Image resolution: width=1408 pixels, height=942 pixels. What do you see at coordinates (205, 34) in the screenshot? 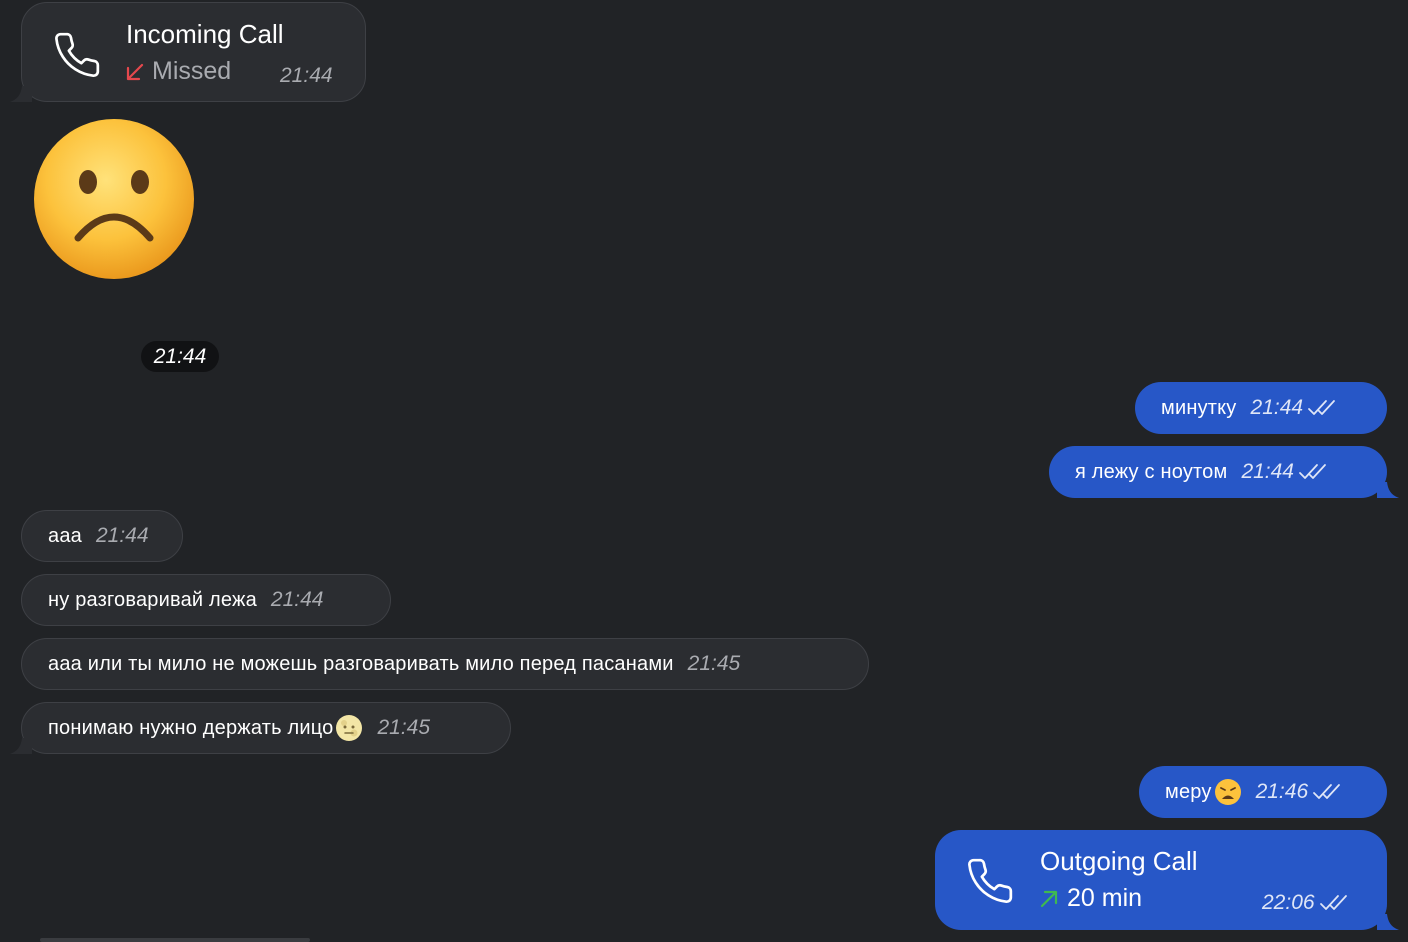
I see `call-title: Incoming Call` at bounding box center [205, 34].